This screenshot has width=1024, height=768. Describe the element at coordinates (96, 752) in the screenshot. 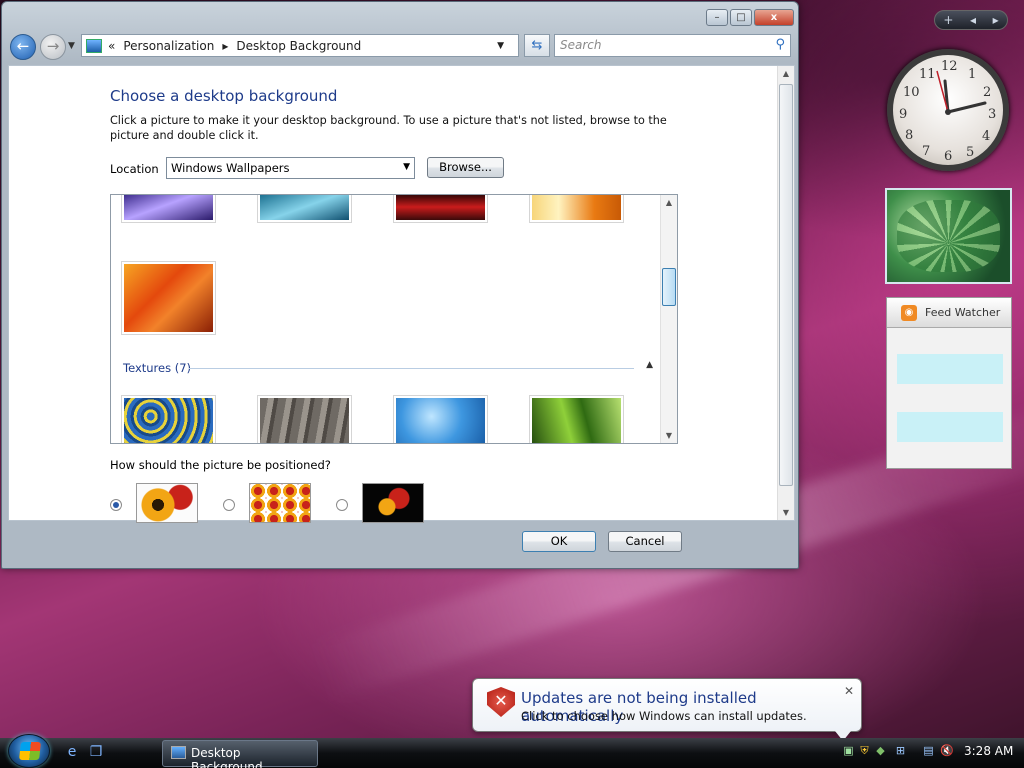

I see `switch-windows-icon: ❐` at that location.